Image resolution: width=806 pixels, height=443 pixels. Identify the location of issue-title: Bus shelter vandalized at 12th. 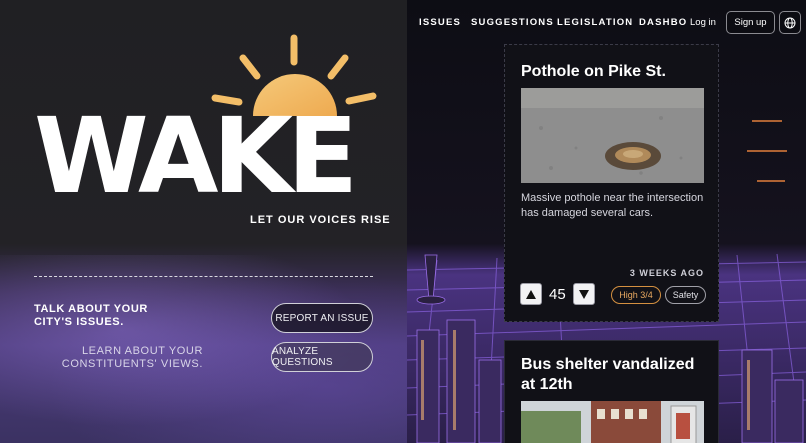
(611, 375).